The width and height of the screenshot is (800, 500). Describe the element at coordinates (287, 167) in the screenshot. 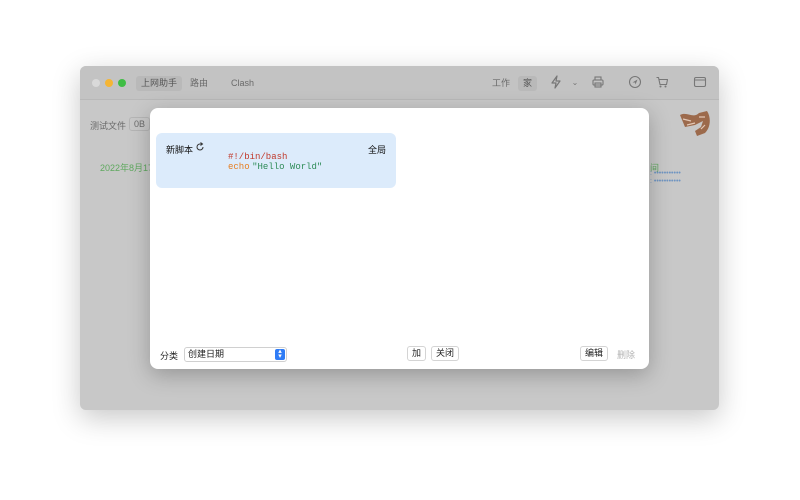

I see `code-string: "Hello World"` at that location.